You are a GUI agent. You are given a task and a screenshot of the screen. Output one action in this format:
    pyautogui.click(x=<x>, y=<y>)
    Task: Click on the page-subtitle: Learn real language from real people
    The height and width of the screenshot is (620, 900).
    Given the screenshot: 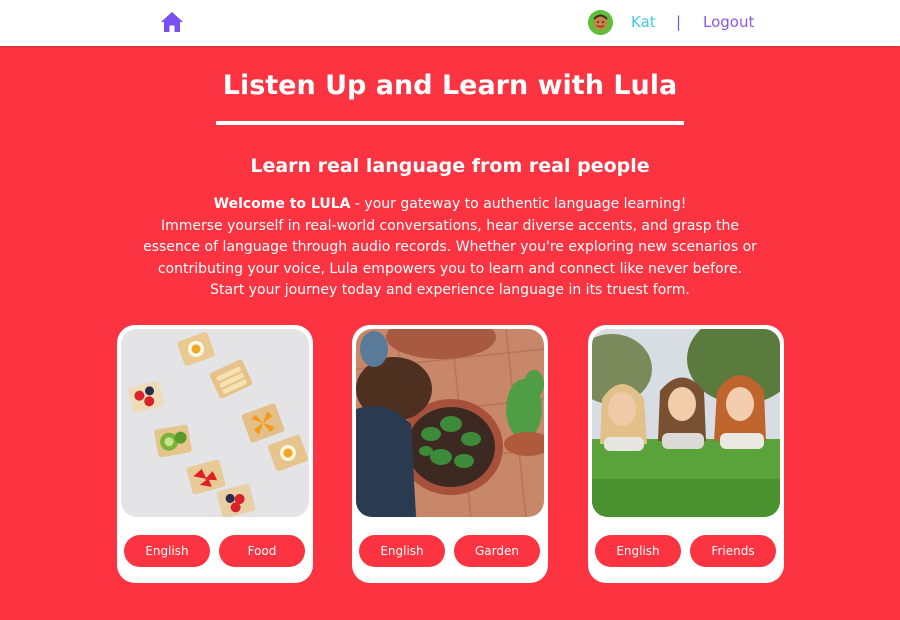 What is the action you would take?
    pyautogui.click(x=450, y=166)
    